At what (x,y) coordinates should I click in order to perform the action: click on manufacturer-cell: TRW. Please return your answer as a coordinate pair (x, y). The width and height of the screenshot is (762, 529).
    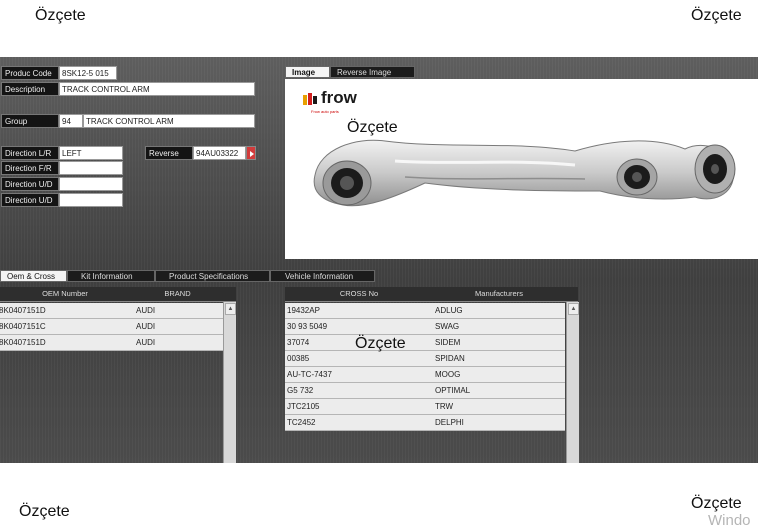
    Looking at the image, I should click on (444, 406).